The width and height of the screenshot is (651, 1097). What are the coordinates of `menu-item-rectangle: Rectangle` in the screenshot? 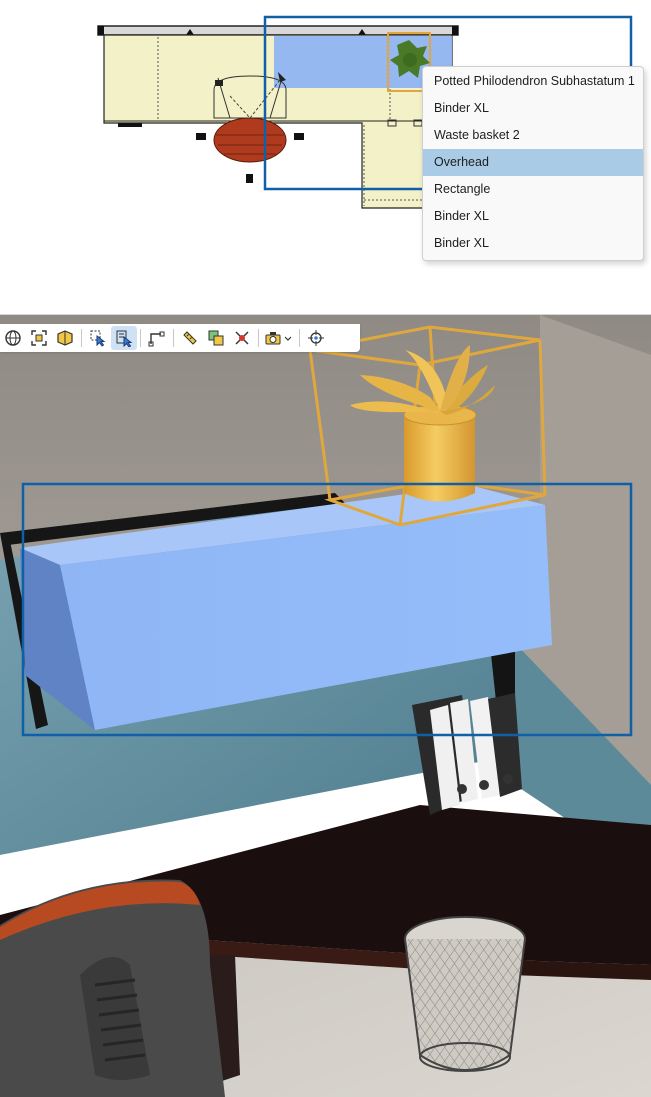 It's located at (533, 189).